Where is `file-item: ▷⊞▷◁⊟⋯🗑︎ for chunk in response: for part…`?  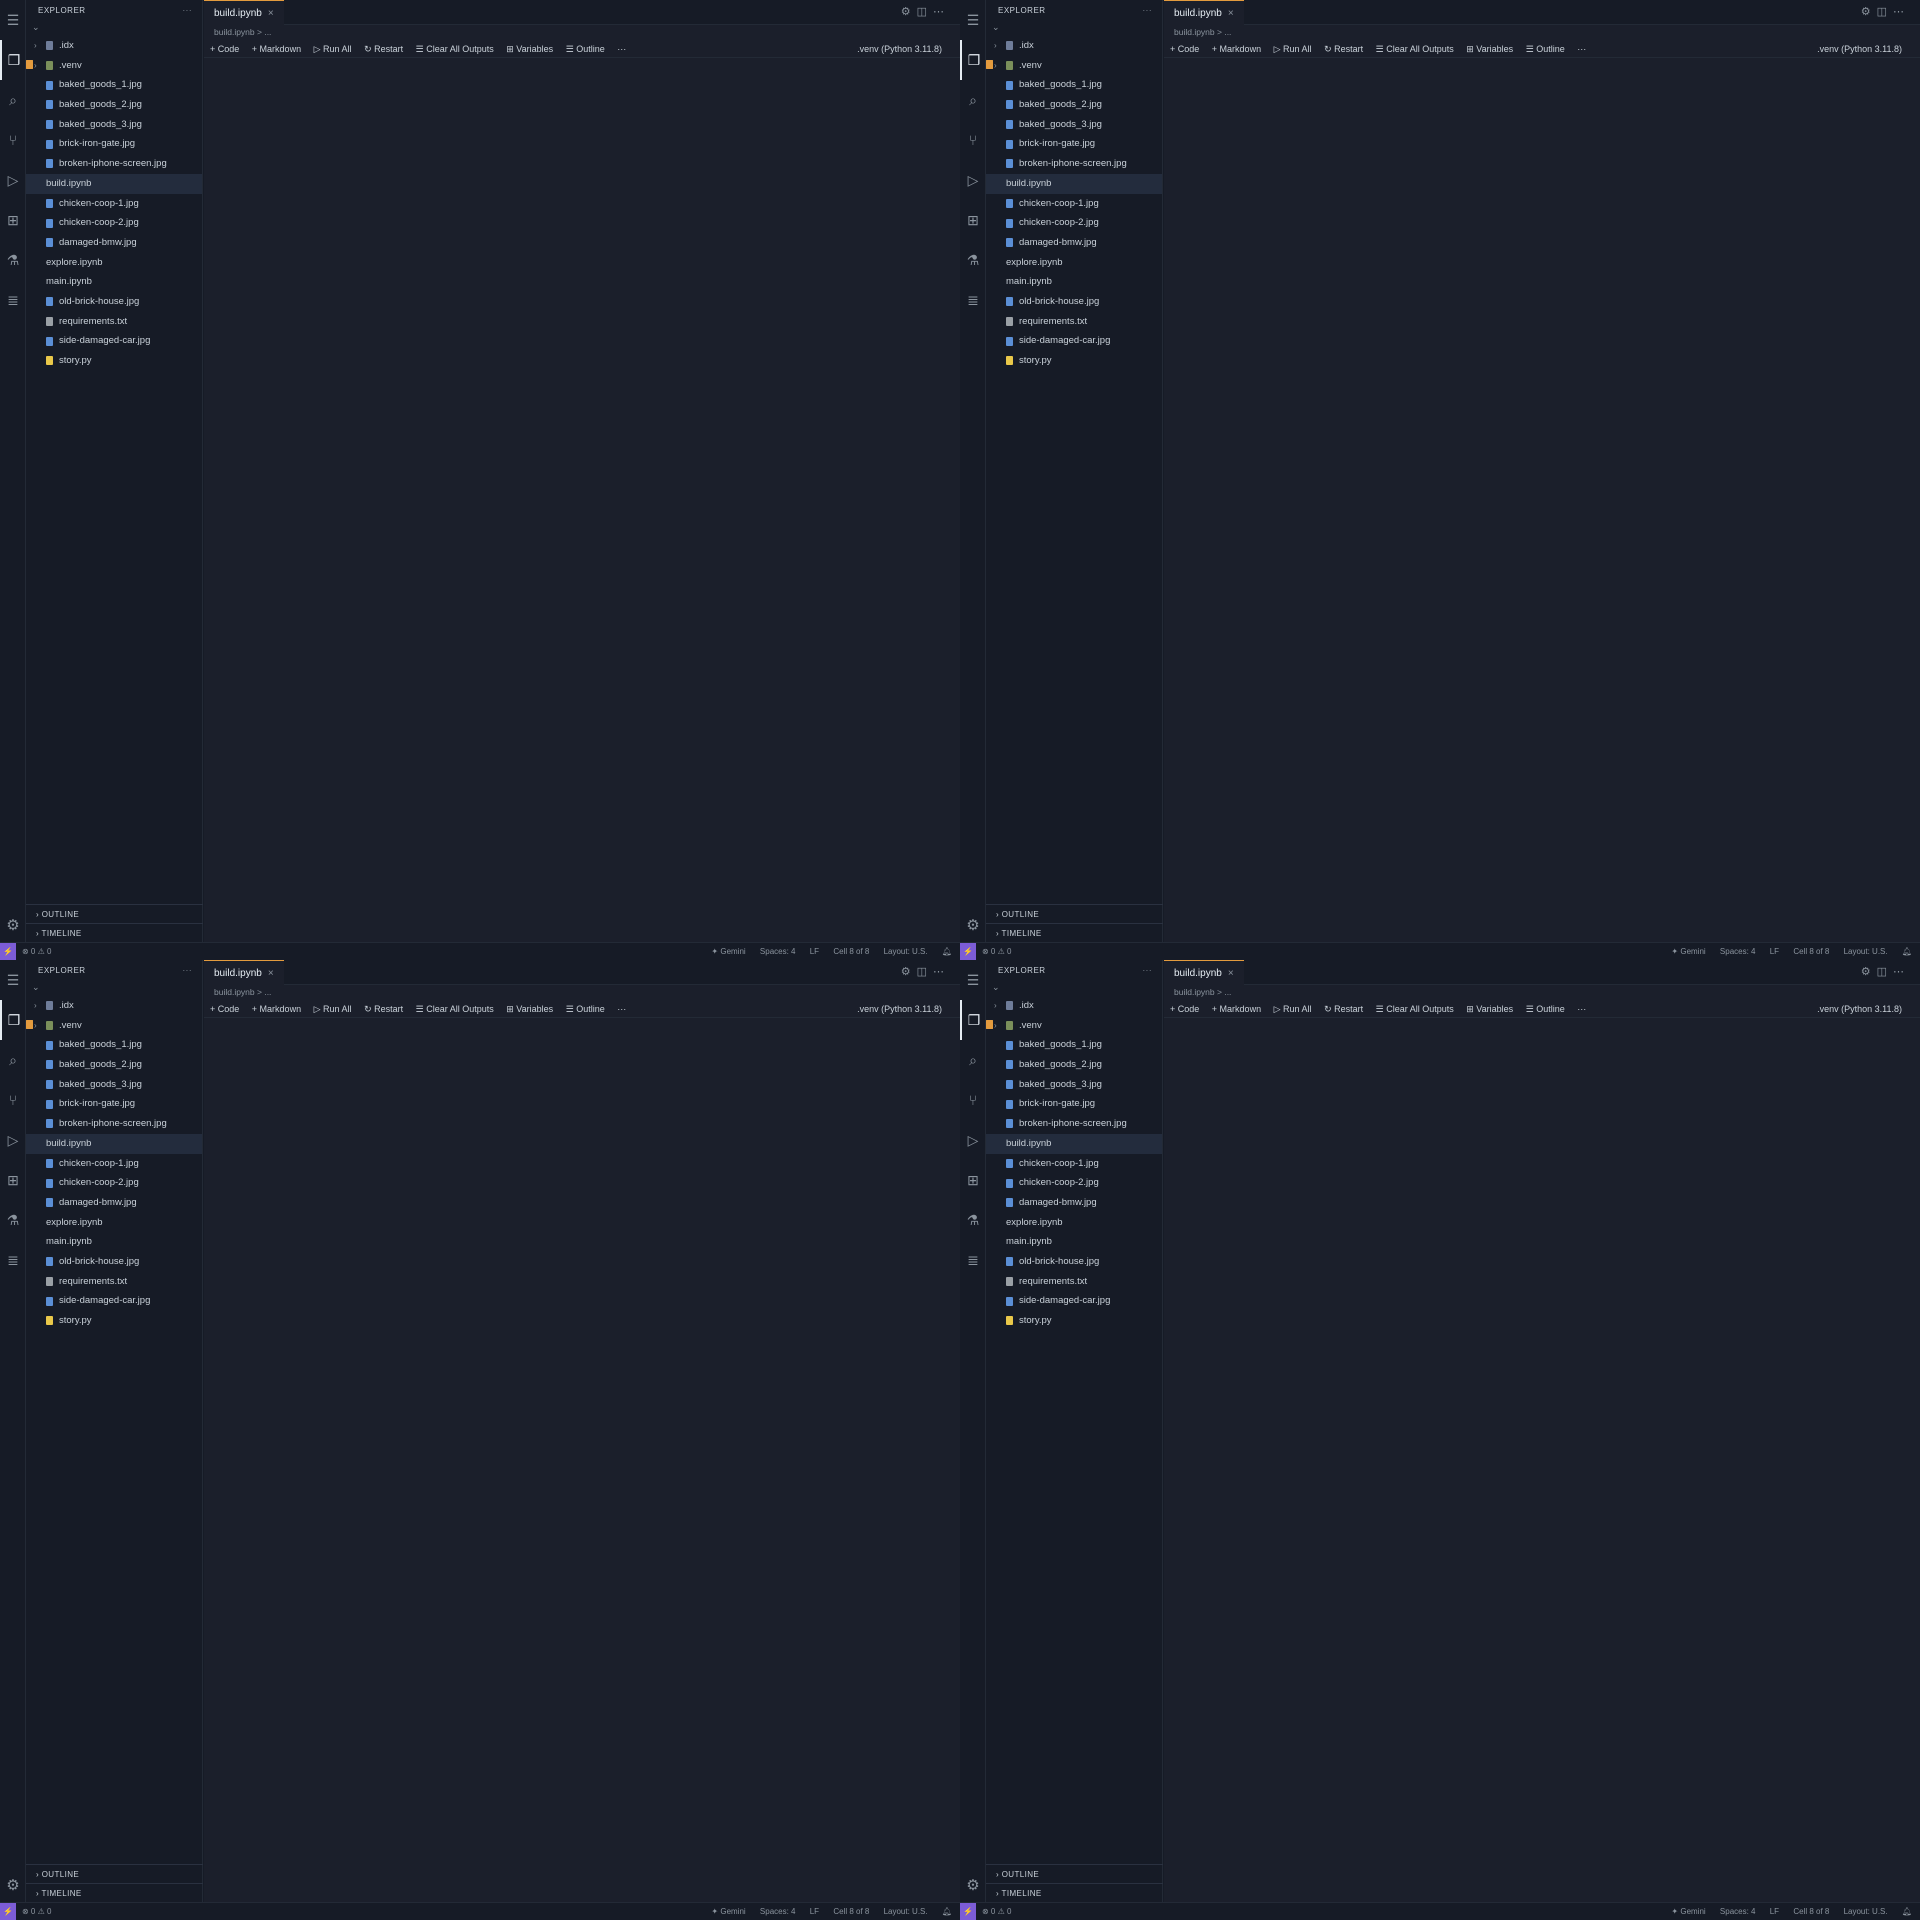
file-item: ▷⊞▷◁⊟⋯🗑︎ for chunk in response: for part… is located at coordinates (1074, 1087).